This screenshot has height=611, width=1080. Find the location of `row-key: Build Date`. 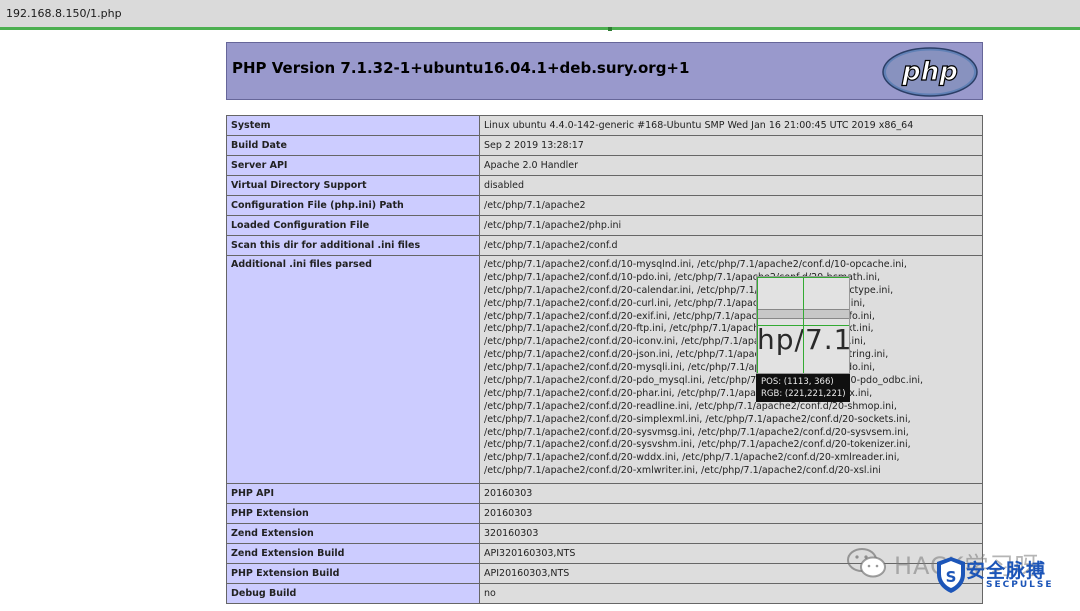

row-key: Build Date is located at coordinates (353, 145).